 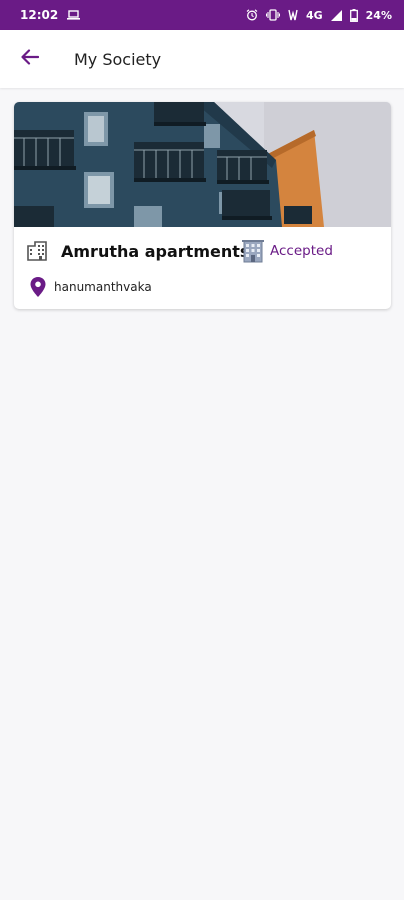 I want to click on status-time: 12:02, so click(x=39, y=15).